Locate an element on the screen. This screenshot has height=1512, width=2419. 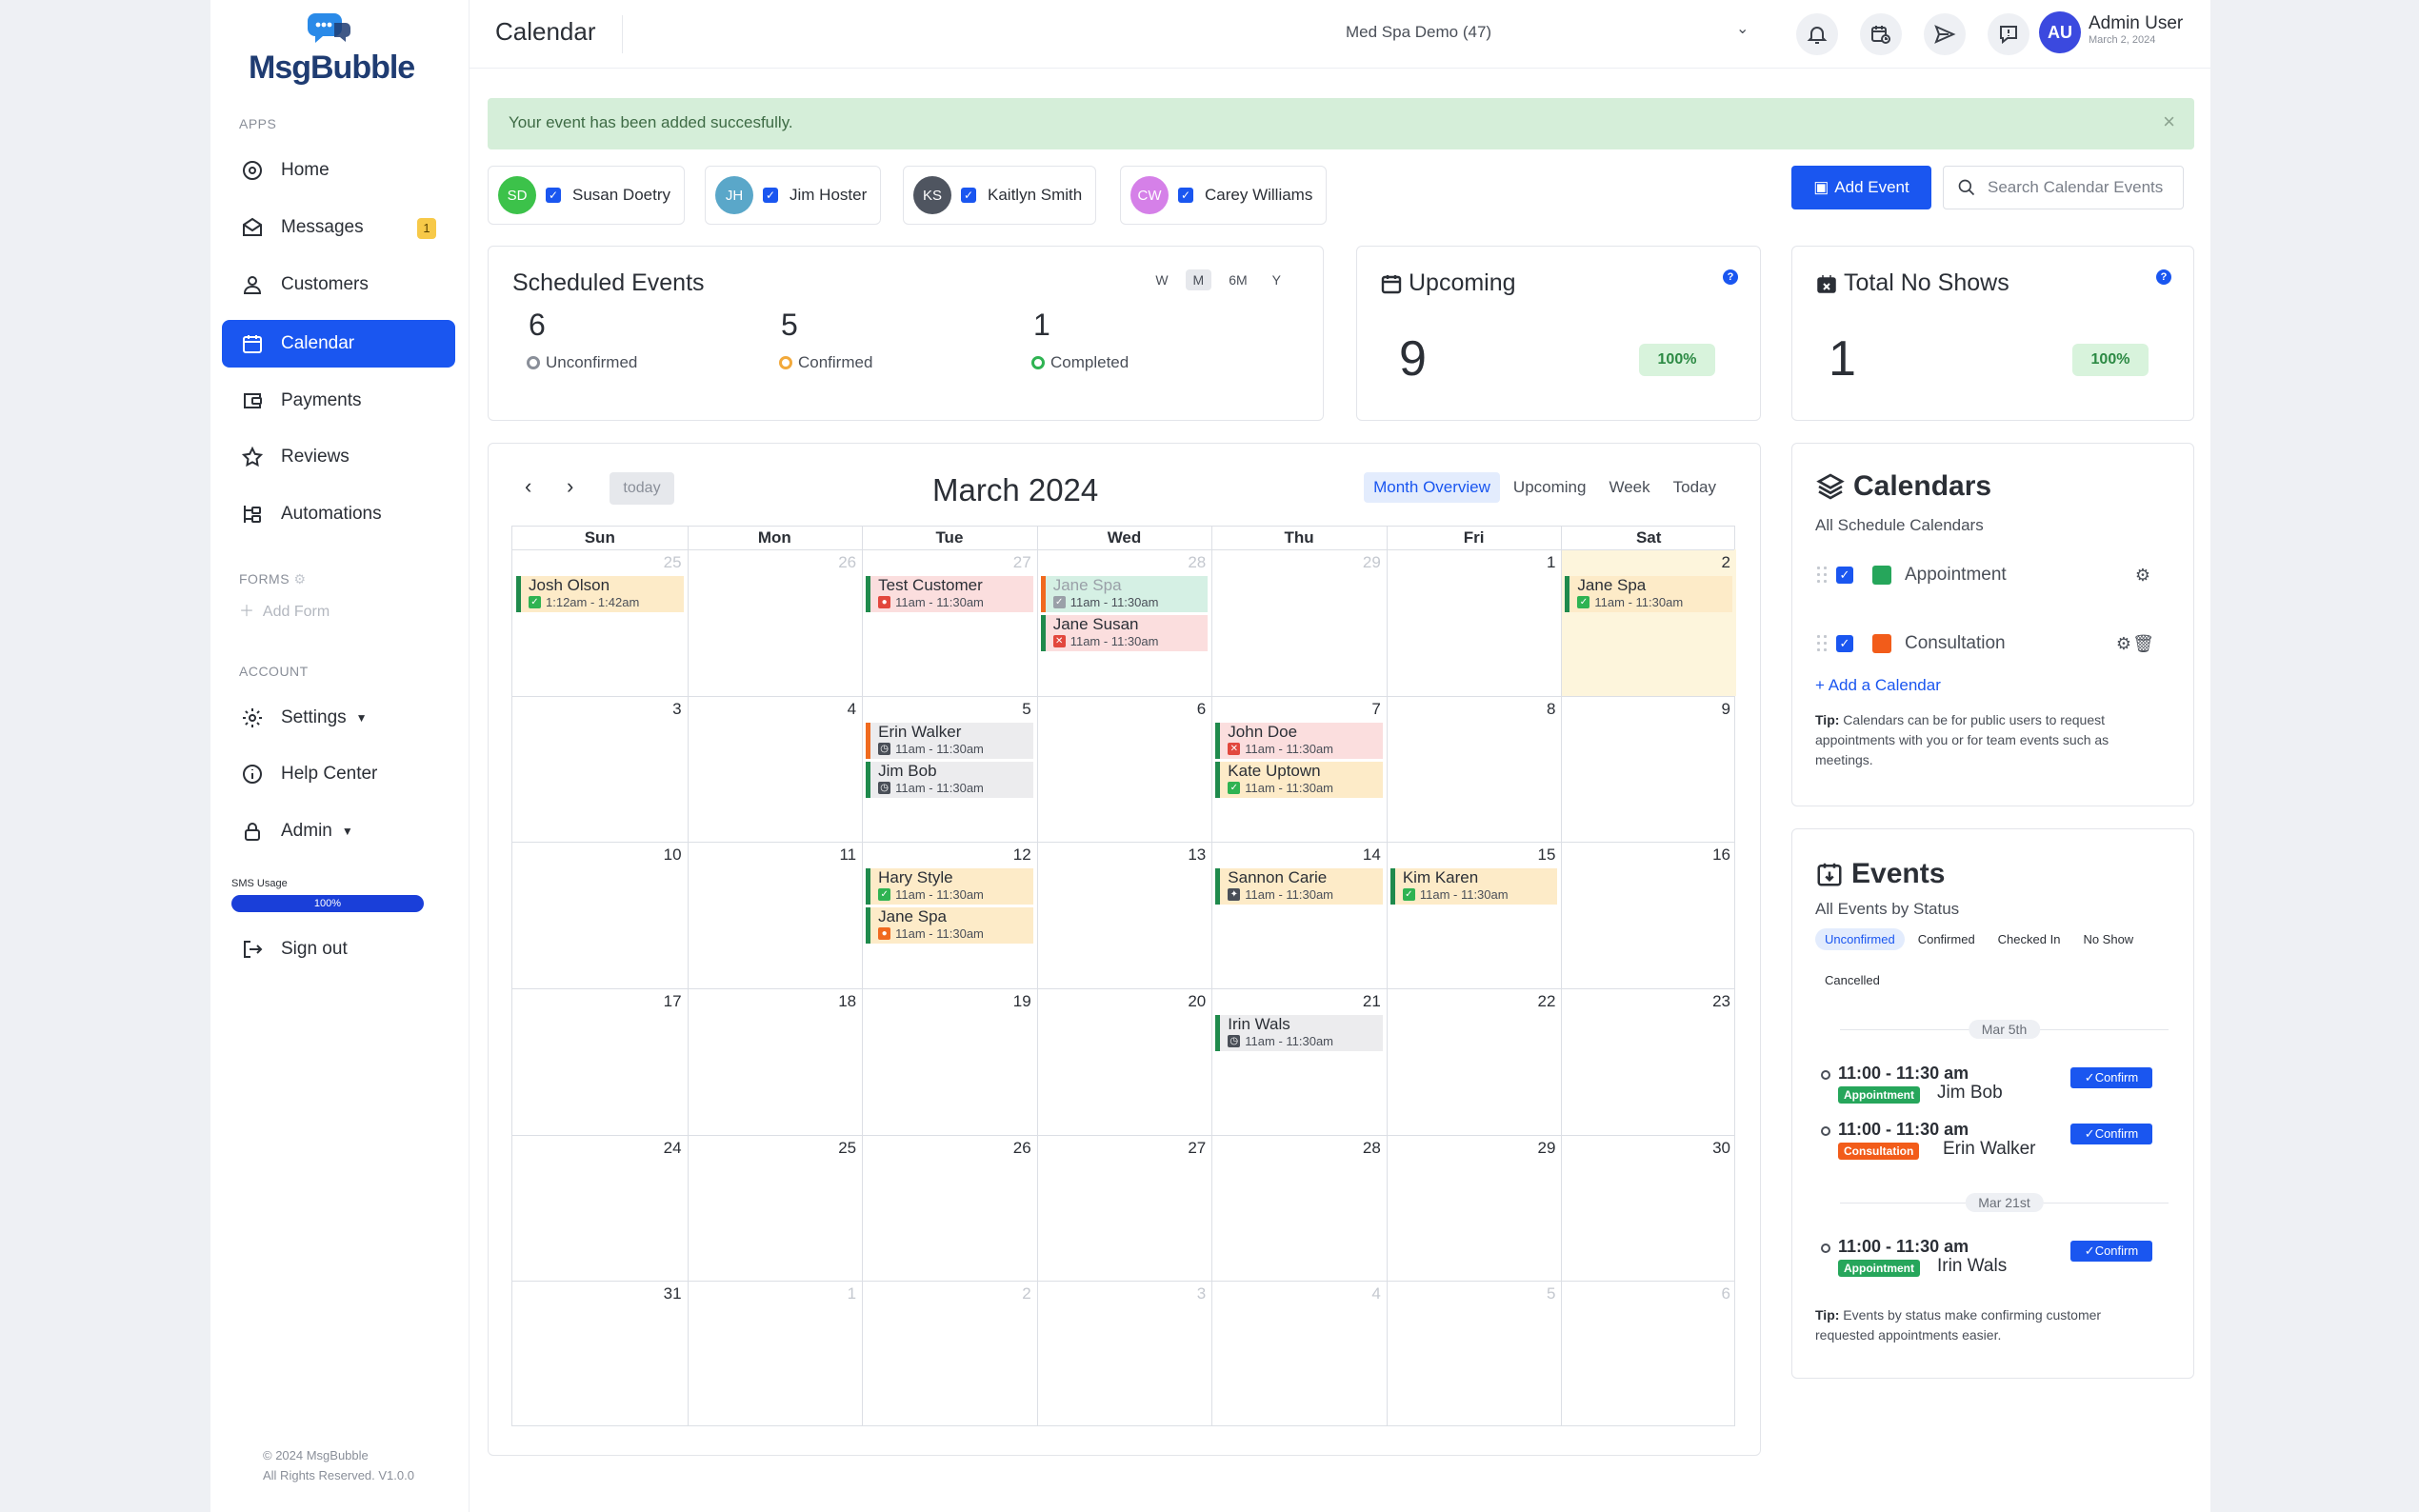
notifications-button is located at coordinates (1817, 34).